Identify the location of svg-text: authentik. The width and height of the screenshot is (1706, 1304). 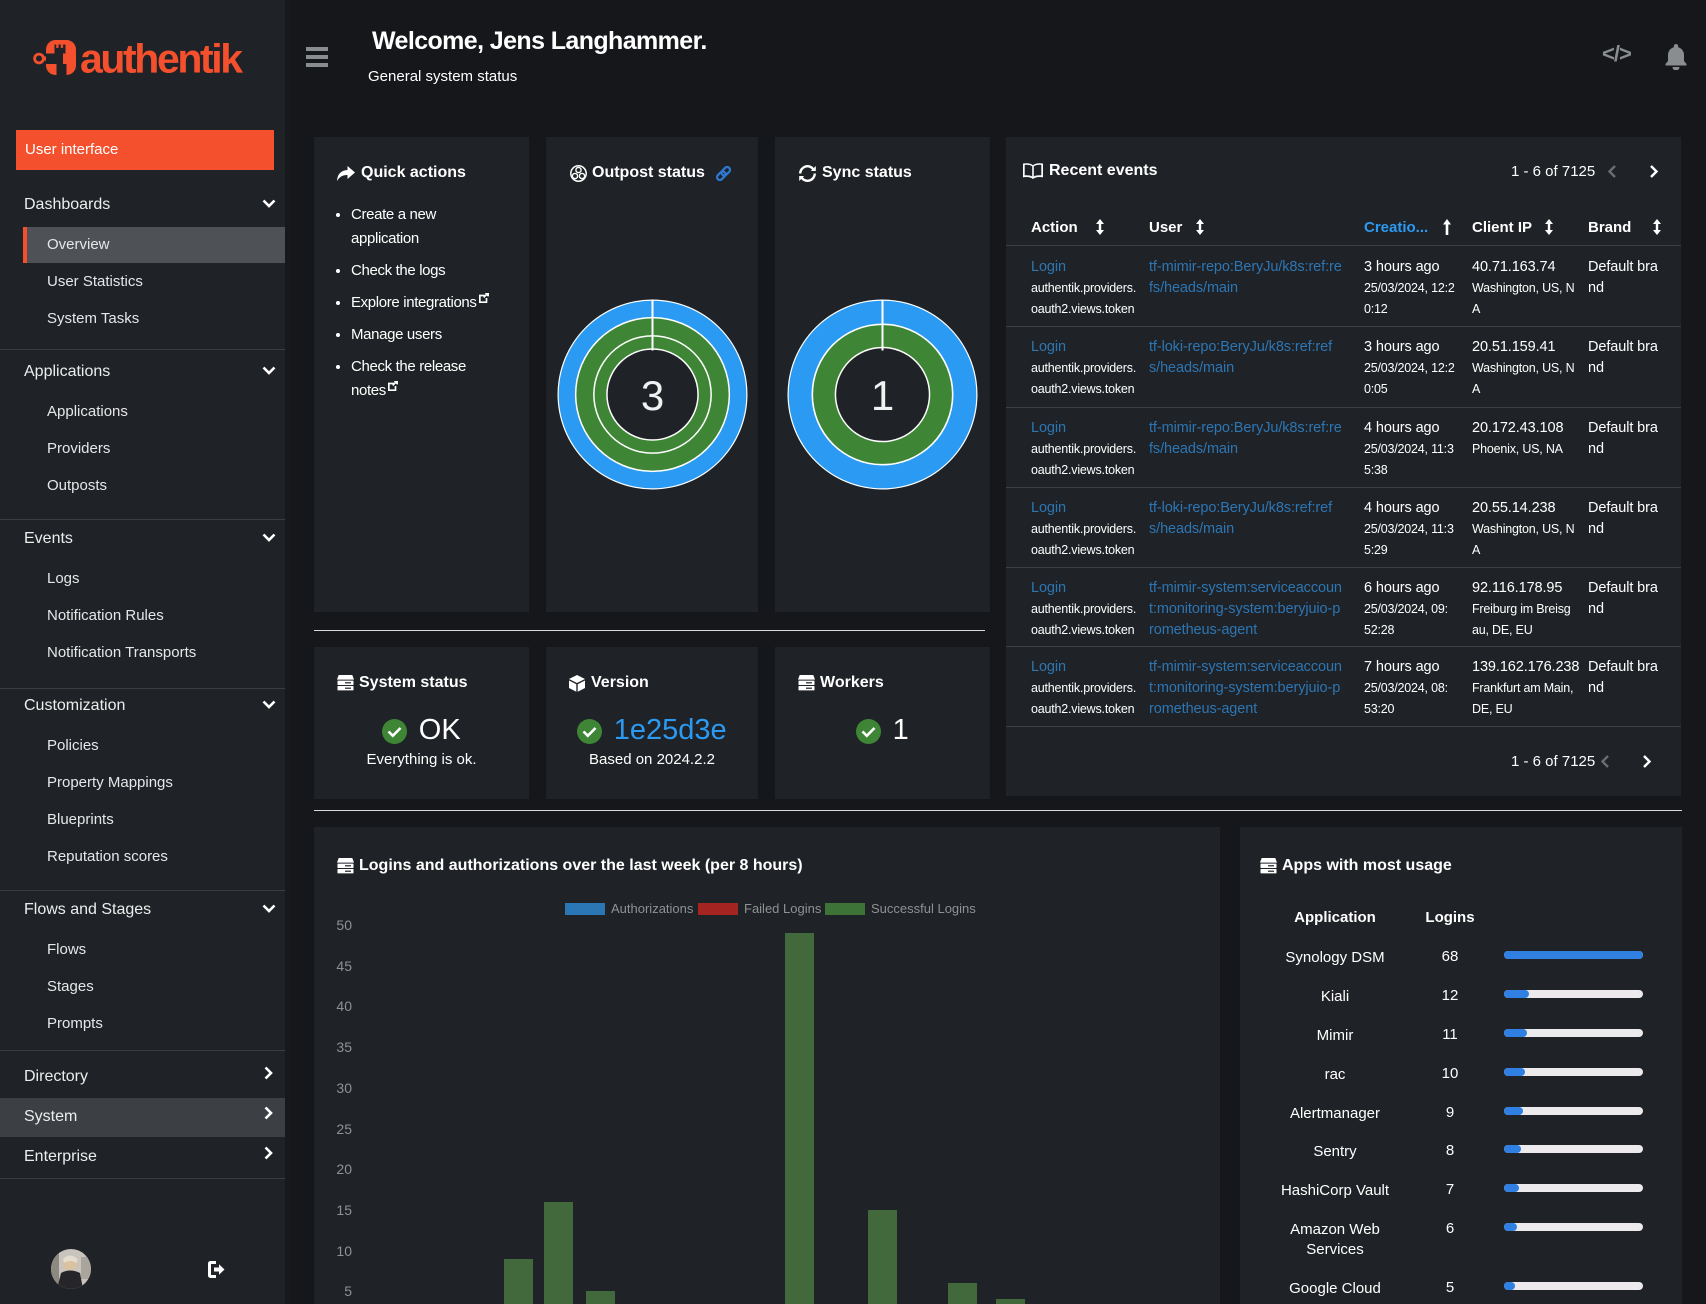
(161, 59).